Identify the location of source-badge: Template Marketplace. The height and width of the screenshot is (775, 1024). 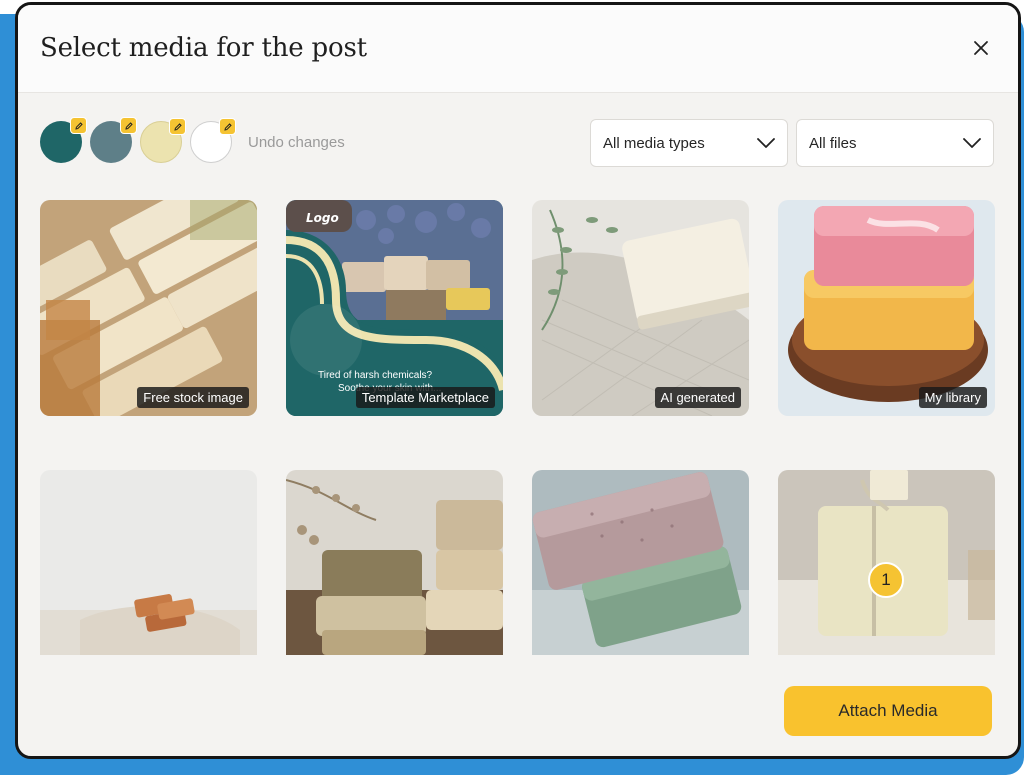
(425, 397).